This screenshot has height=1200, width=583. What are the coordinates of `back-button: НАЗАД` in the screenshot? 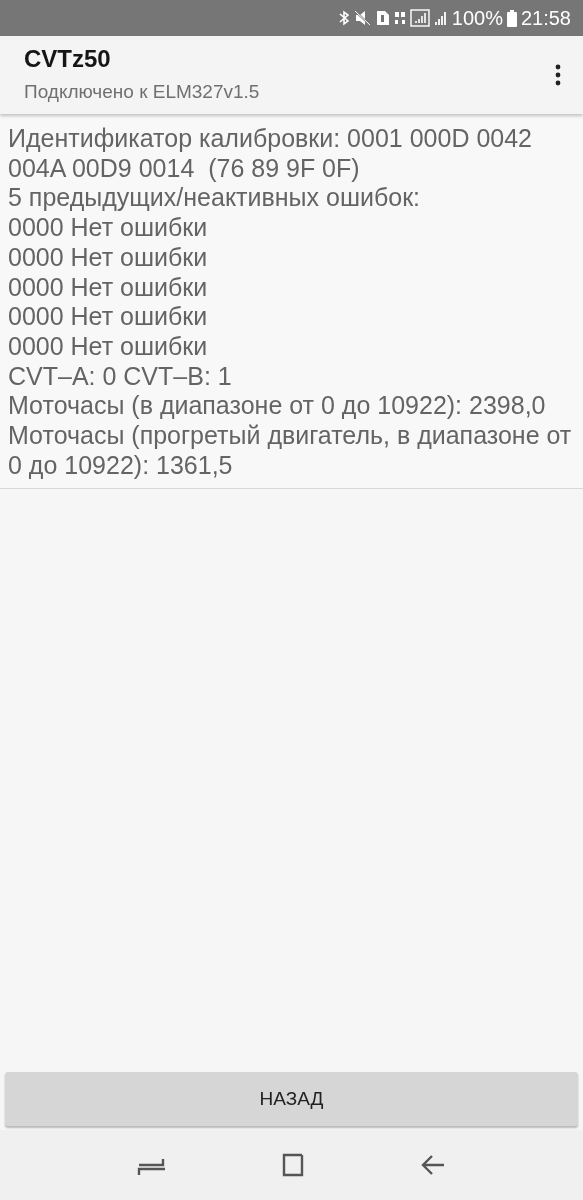 It's located at (291, 1099).